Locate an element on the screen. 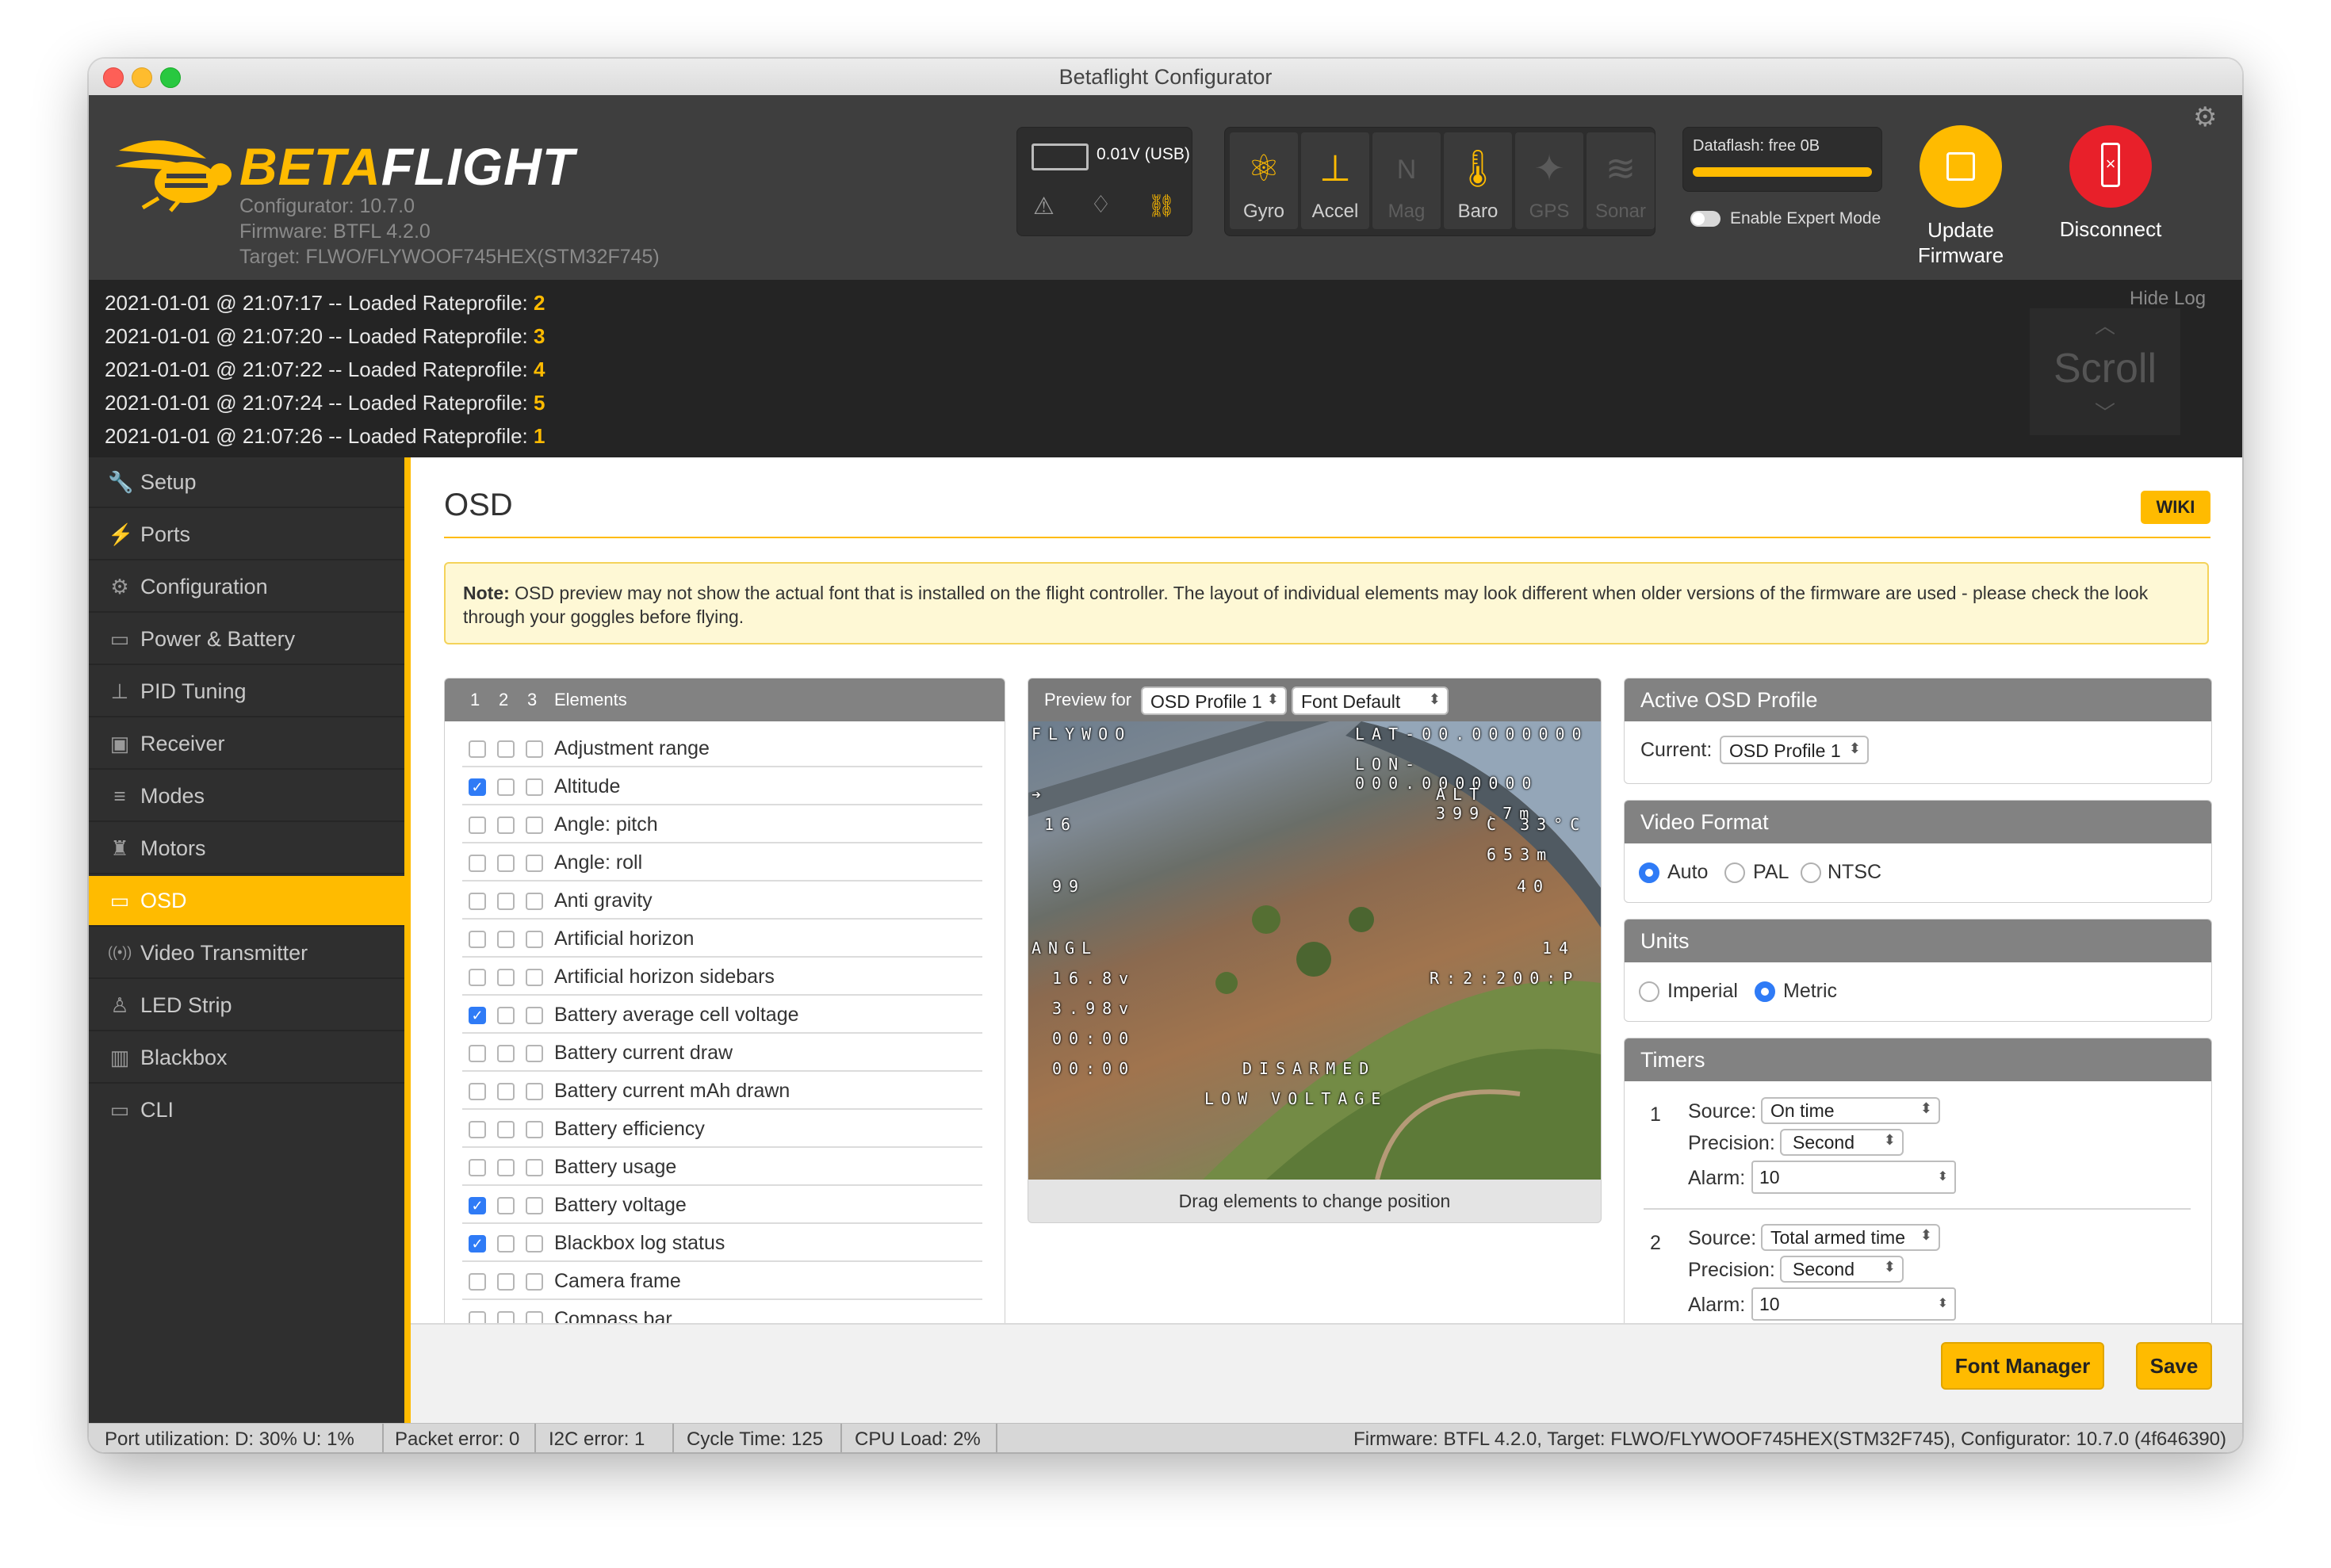 This screenshot has width=2331, height=1568. osd-crosshair-arrow: ➔ is located at coordinates (1040, 794).